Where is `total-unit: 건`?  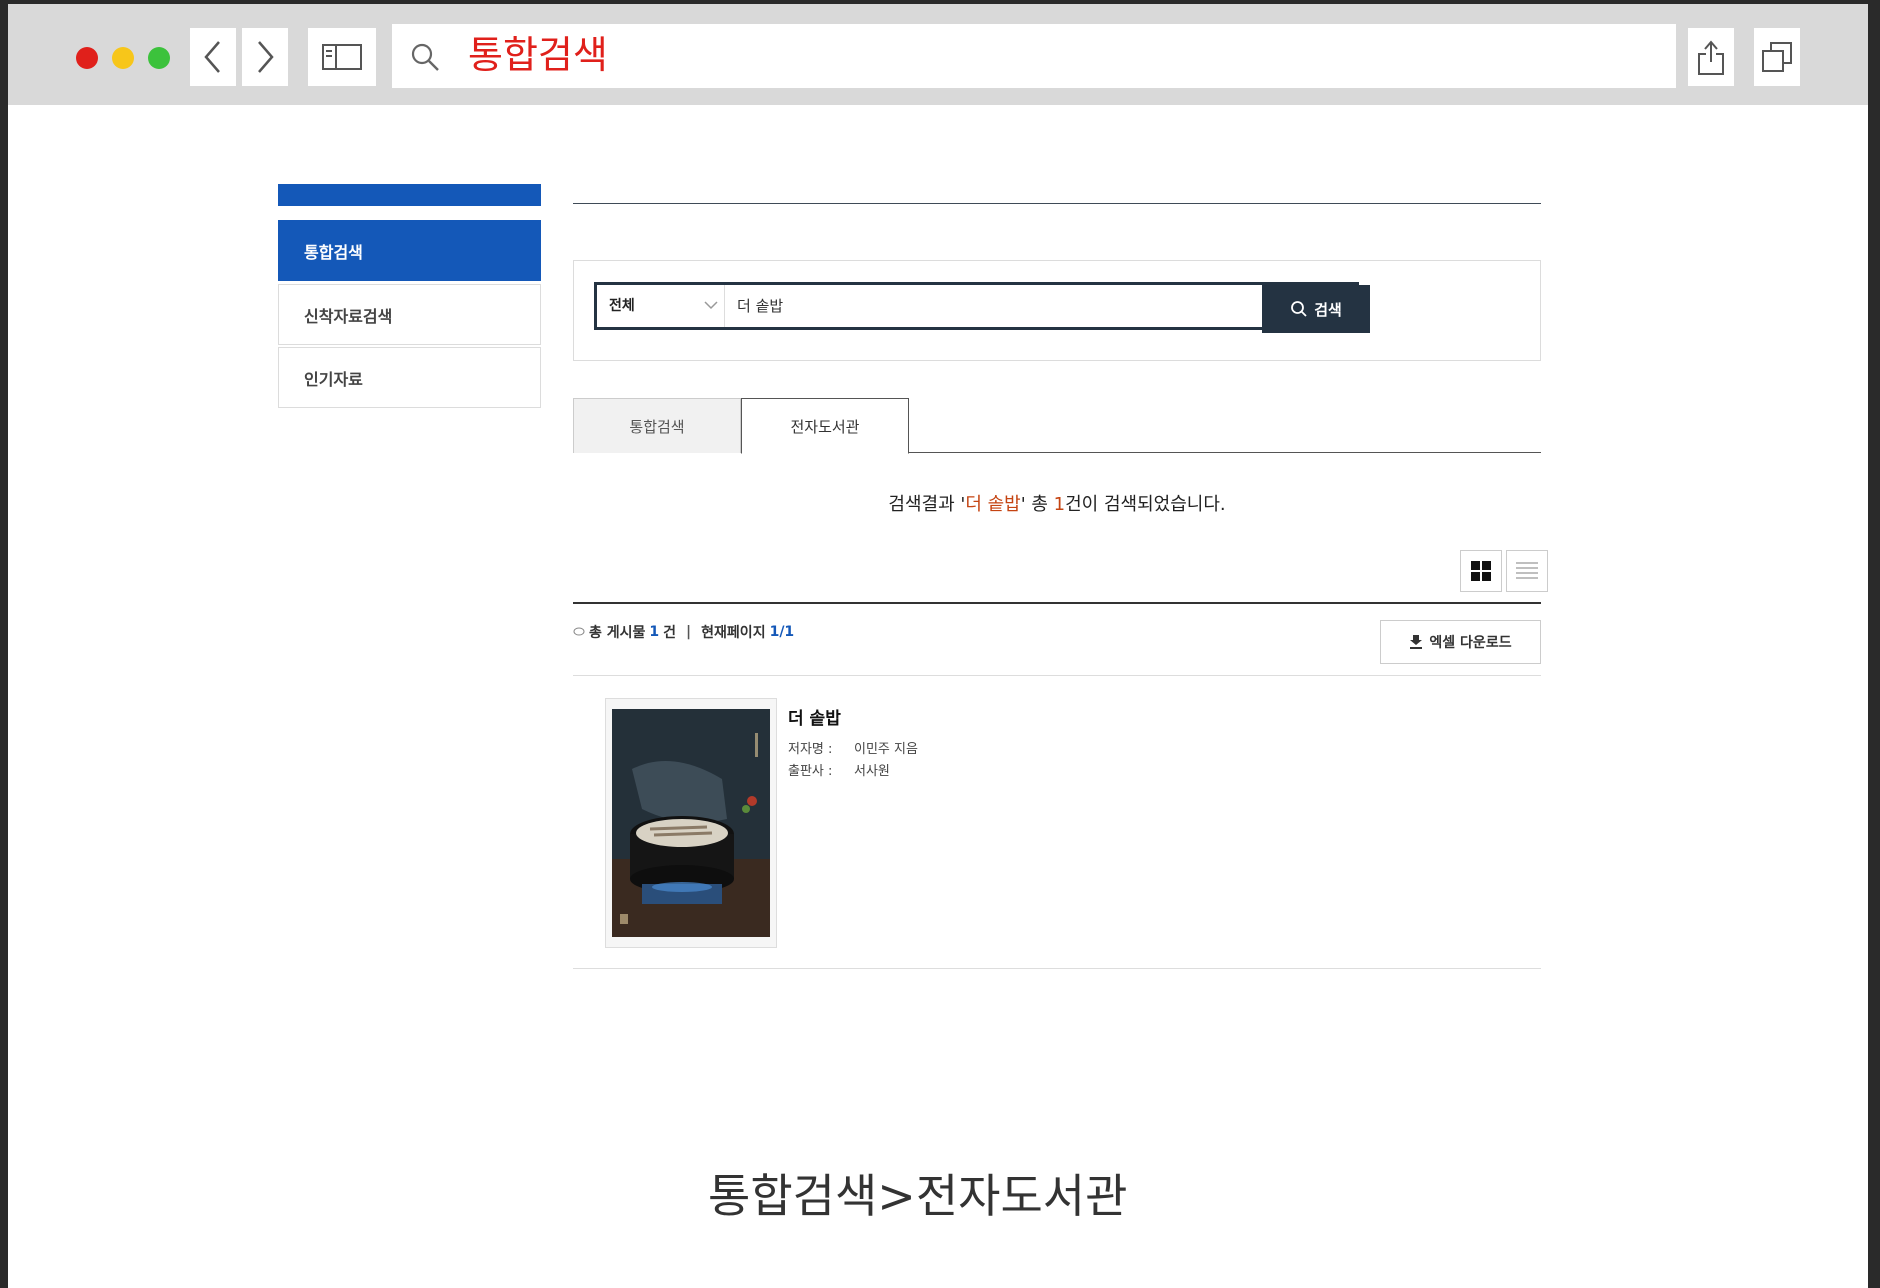 total-unit: 건 is located at coordinates (670, 633).